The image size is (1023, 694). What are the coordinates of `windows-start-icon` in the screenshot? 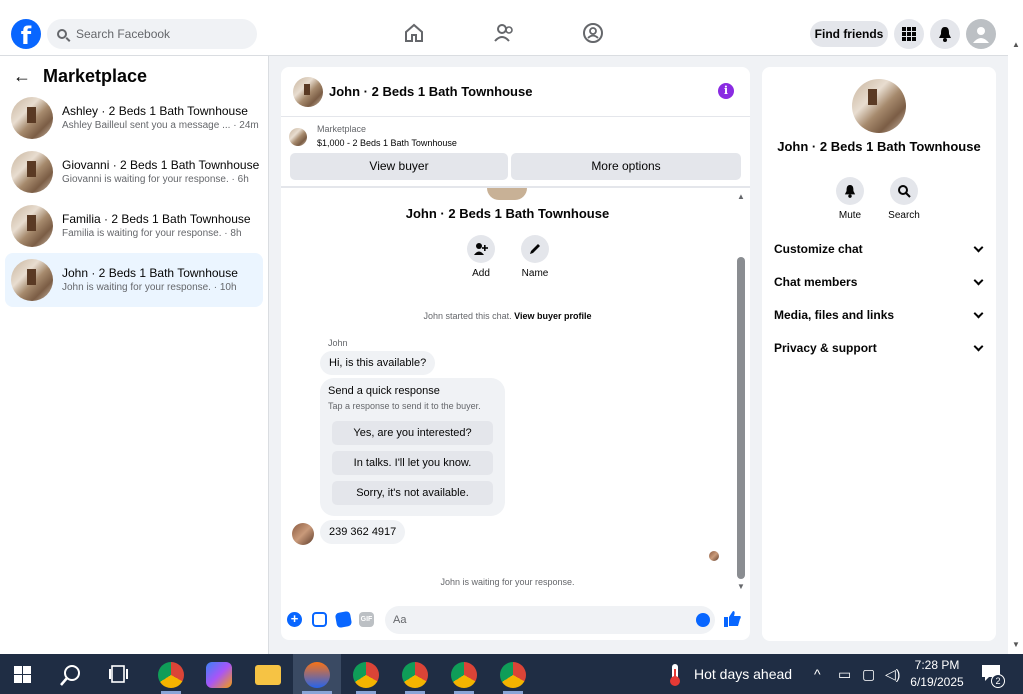 It's located at (22, 674).